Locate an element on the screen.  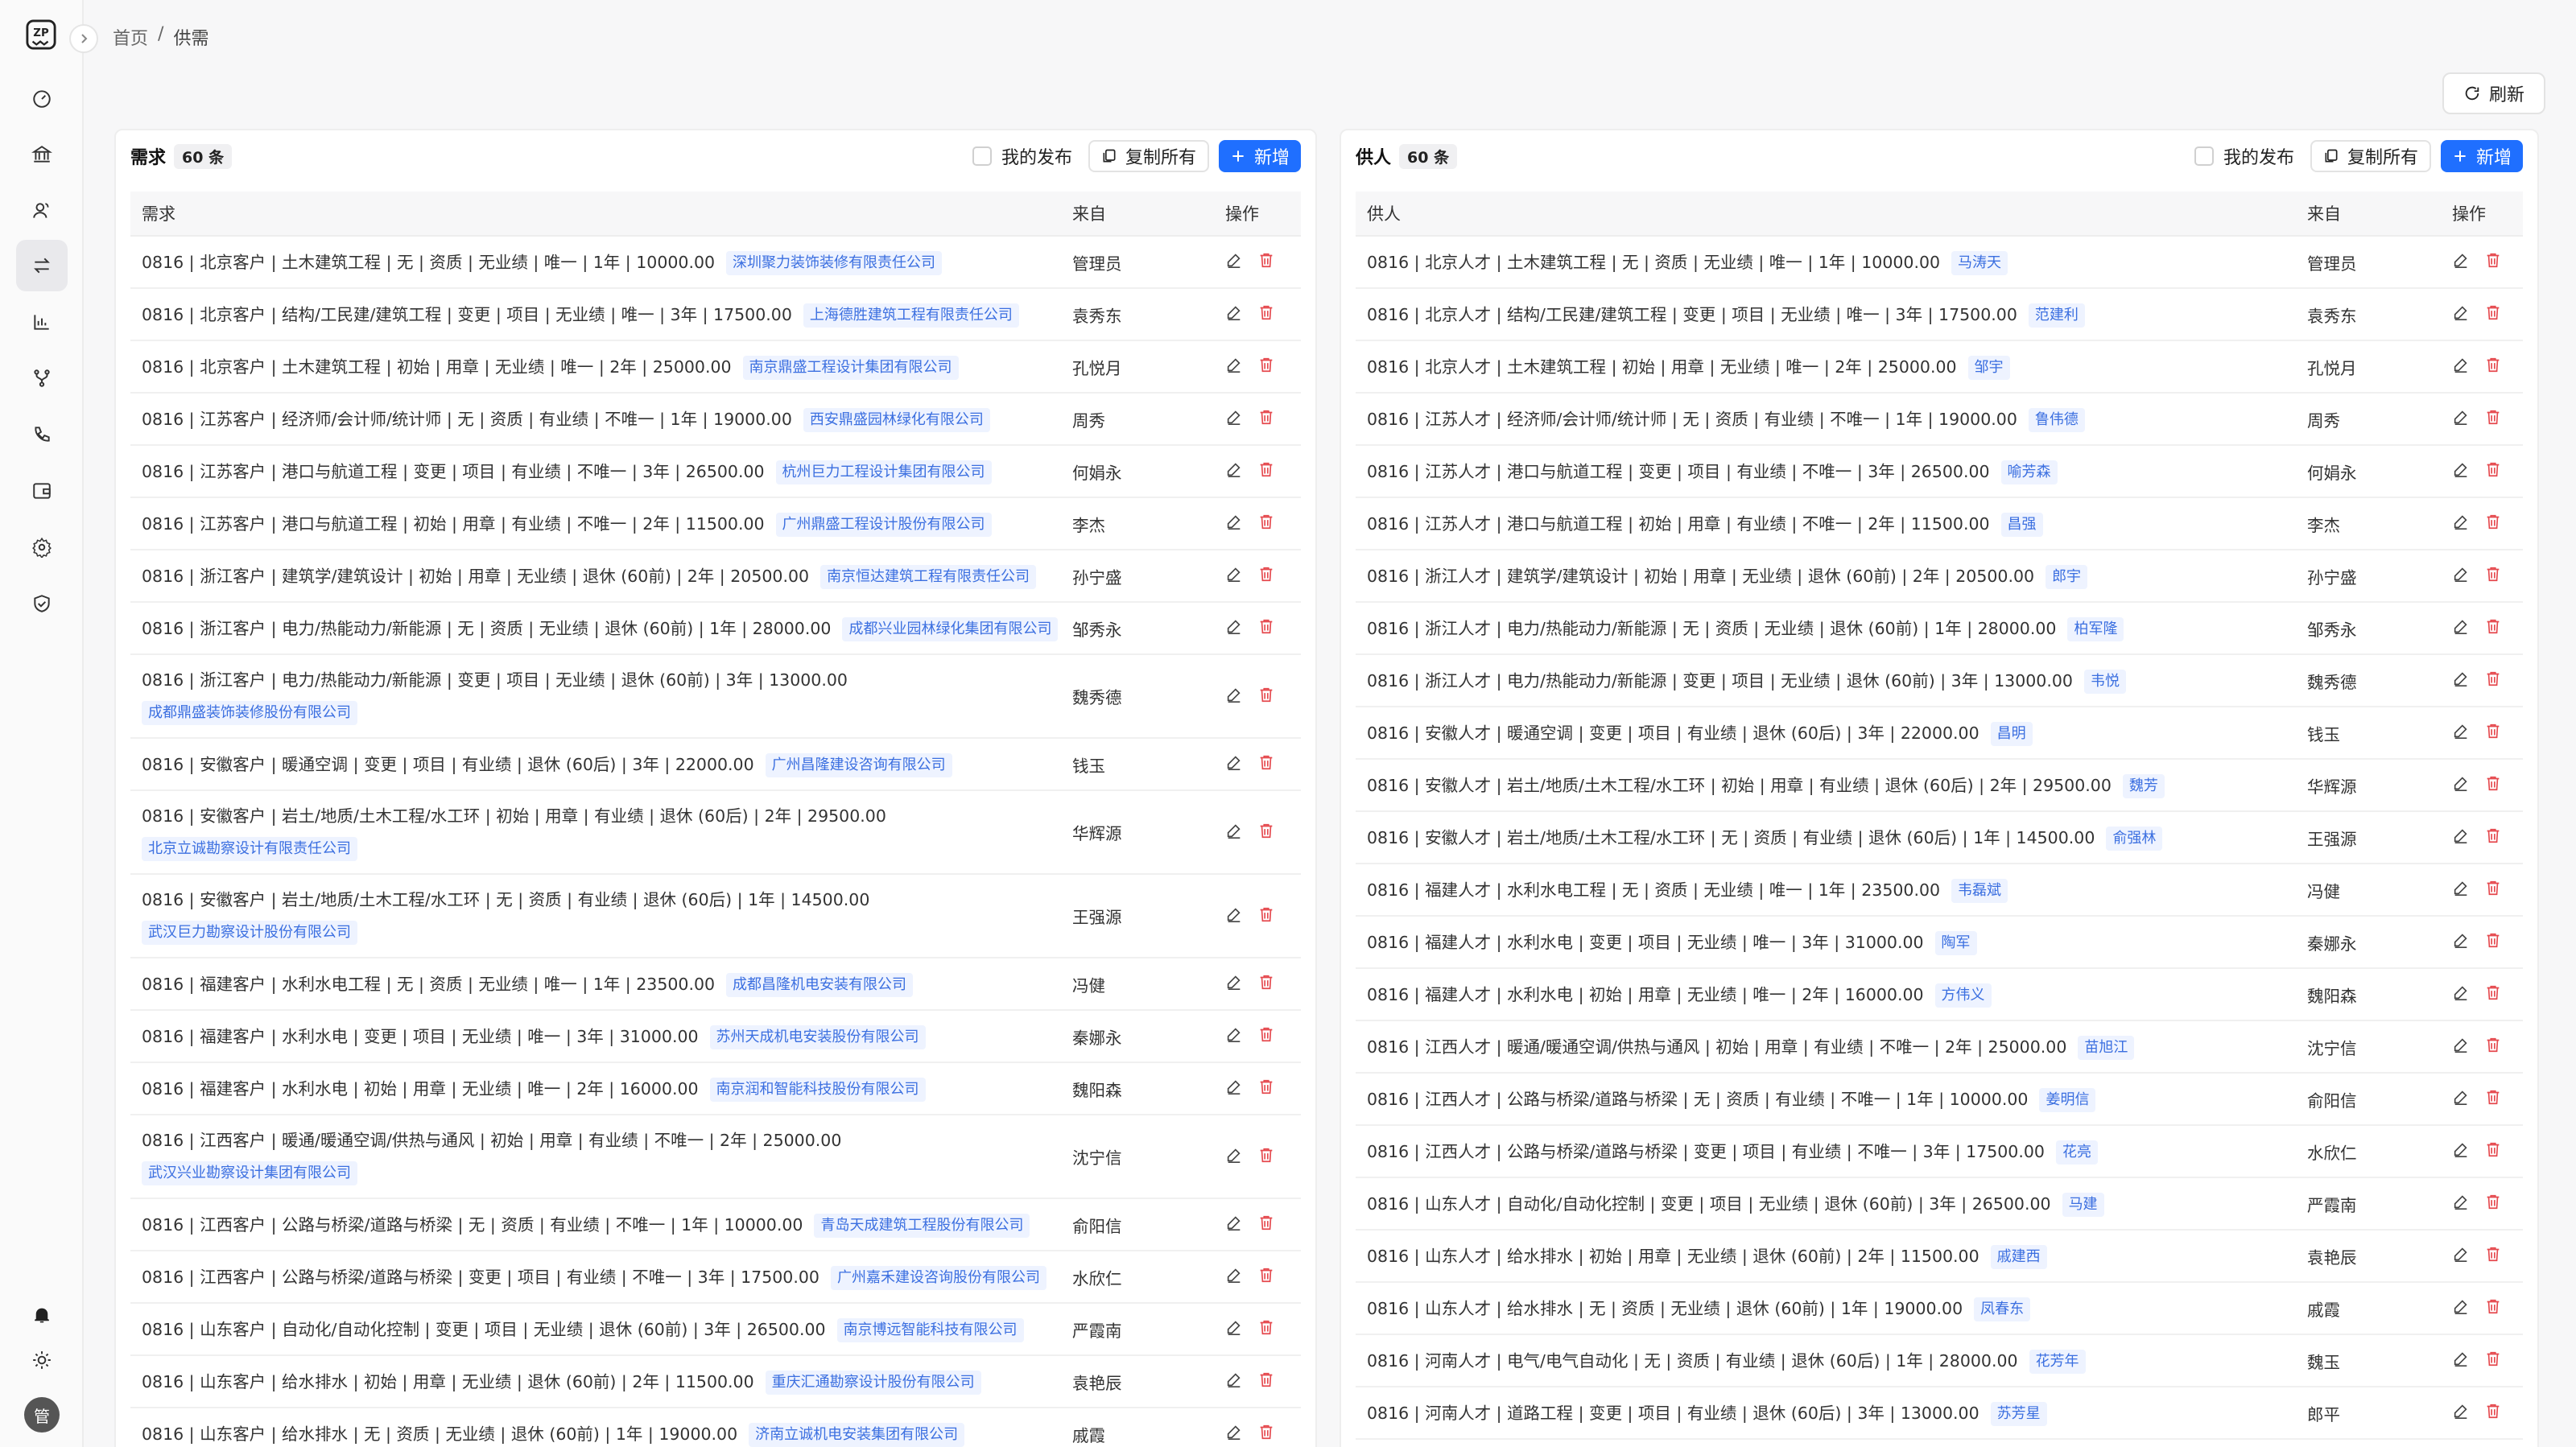
supply-my-posts-checkbox: 我的发布 is located at coordinates (2244, 156).